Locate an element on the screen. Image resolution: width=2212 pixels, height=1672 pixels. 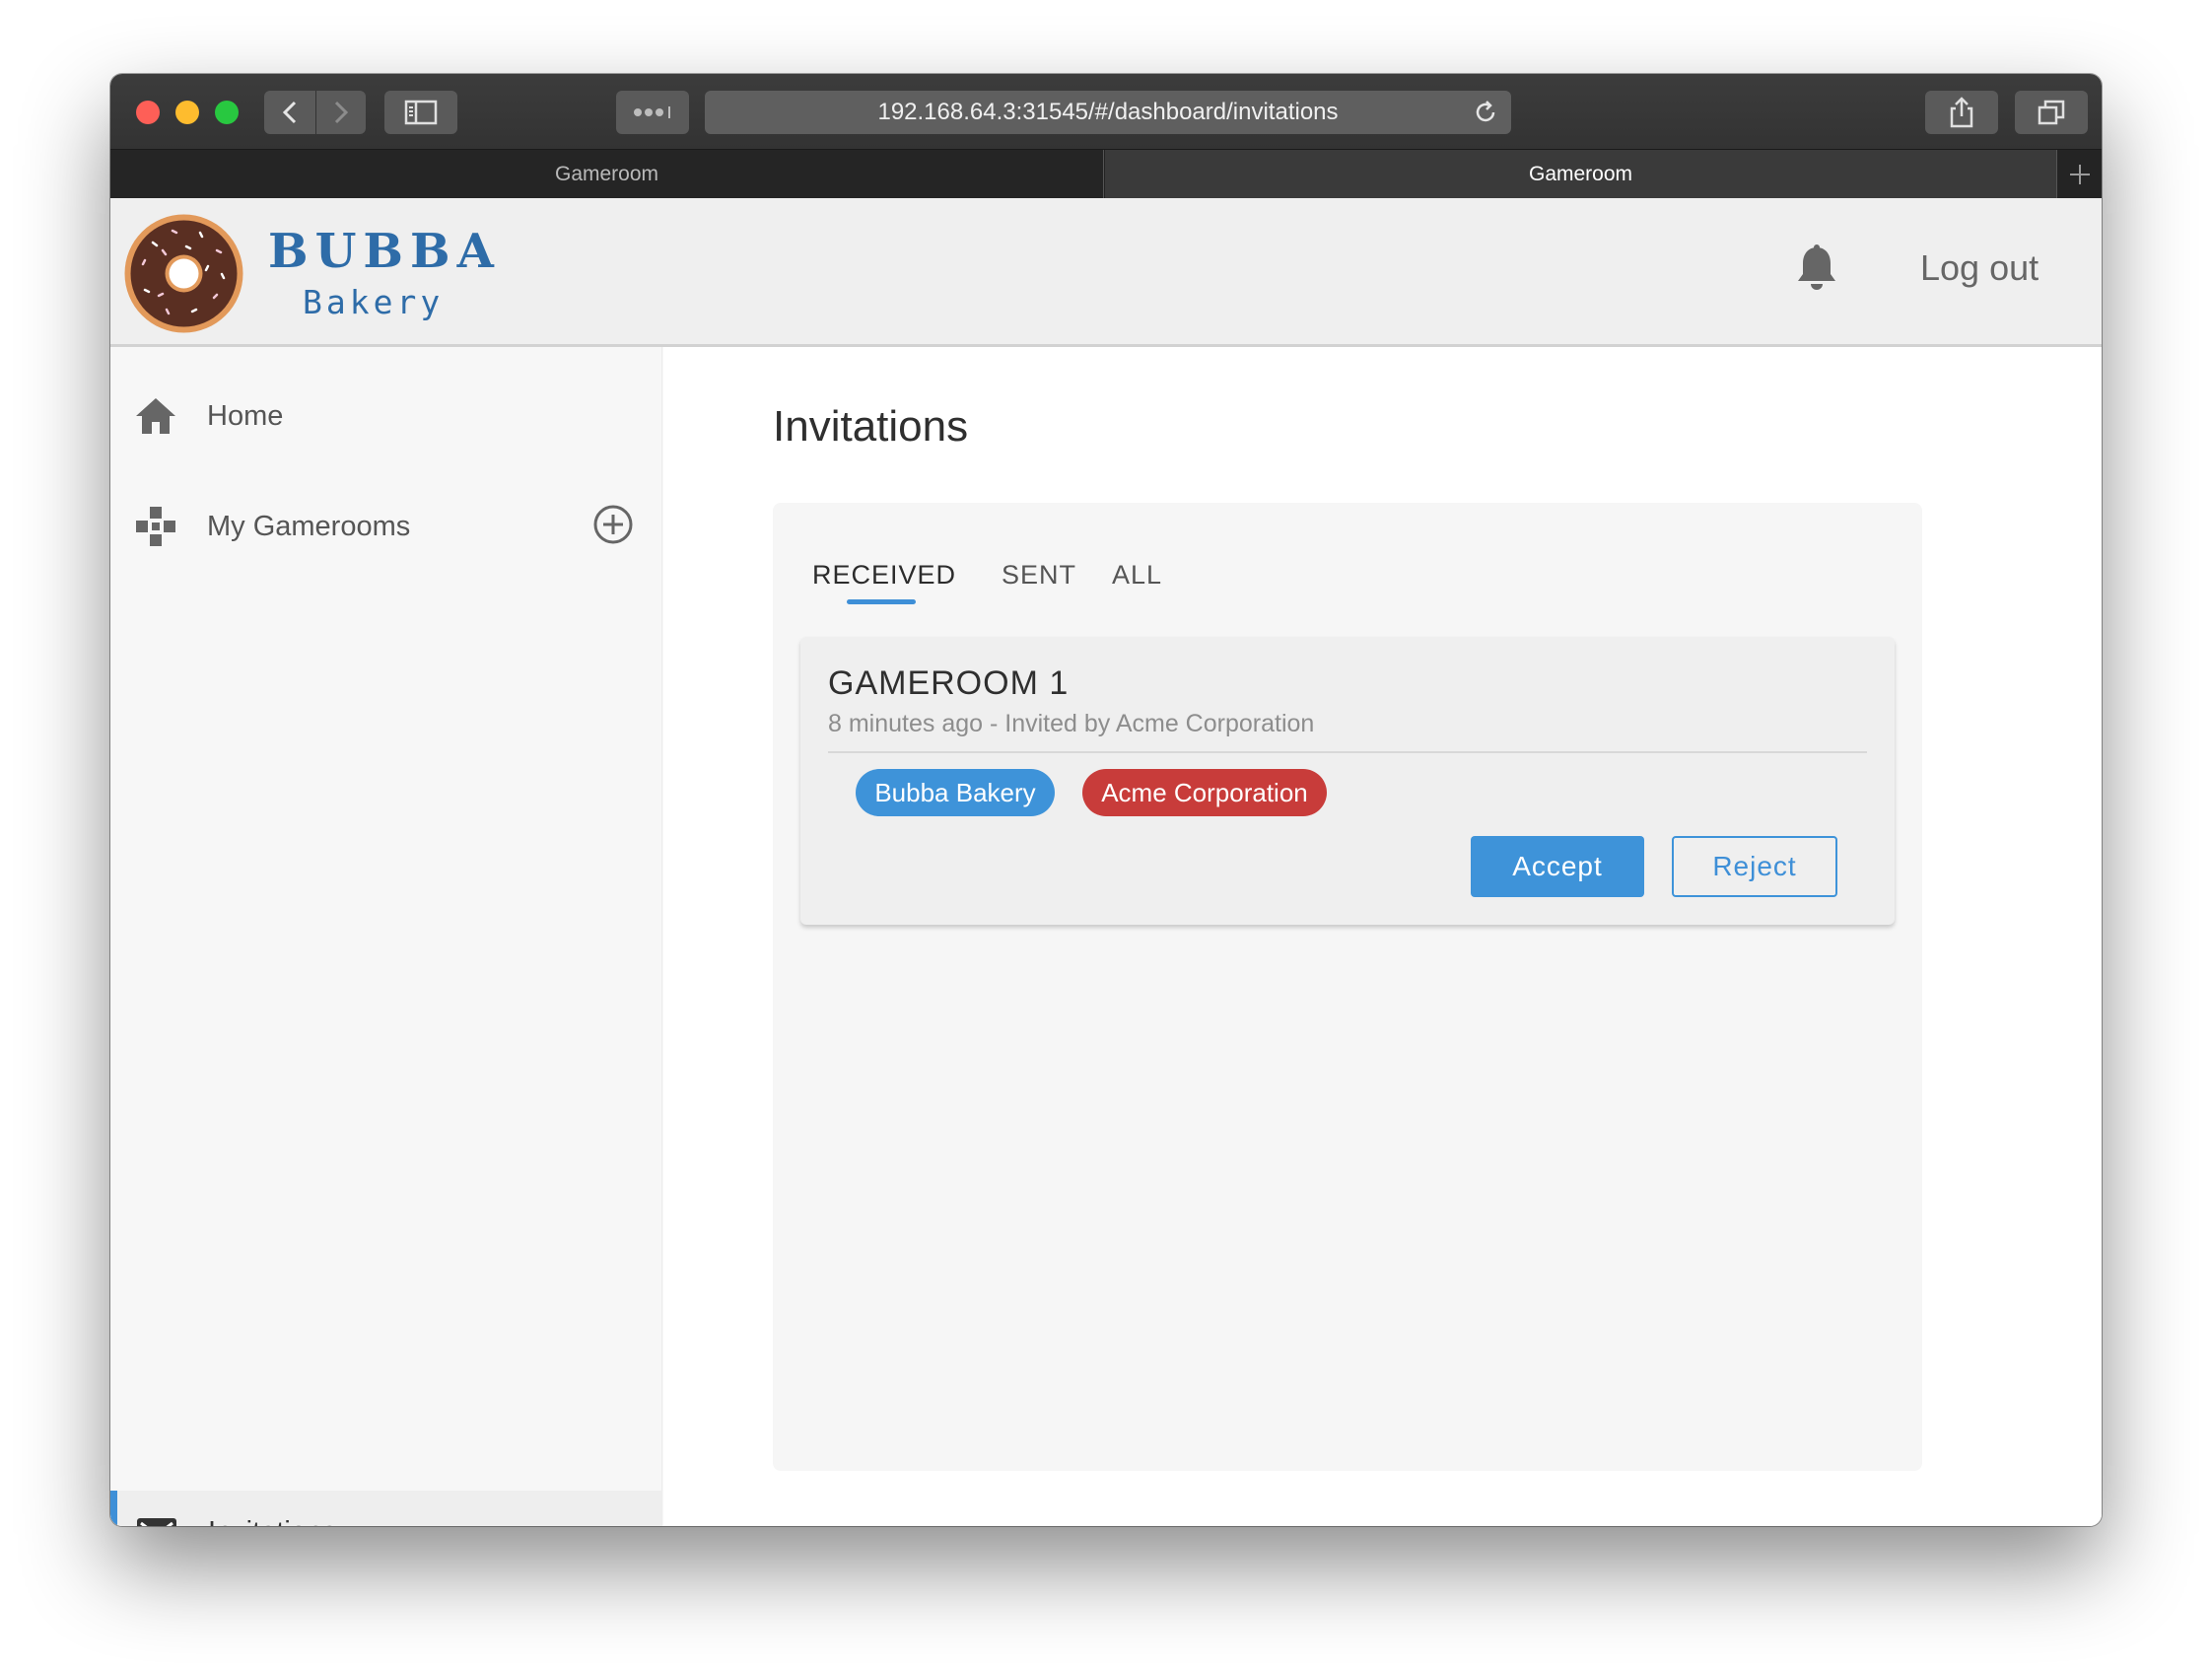
brand-title: BUBBA is located at coordinates (385, 251).